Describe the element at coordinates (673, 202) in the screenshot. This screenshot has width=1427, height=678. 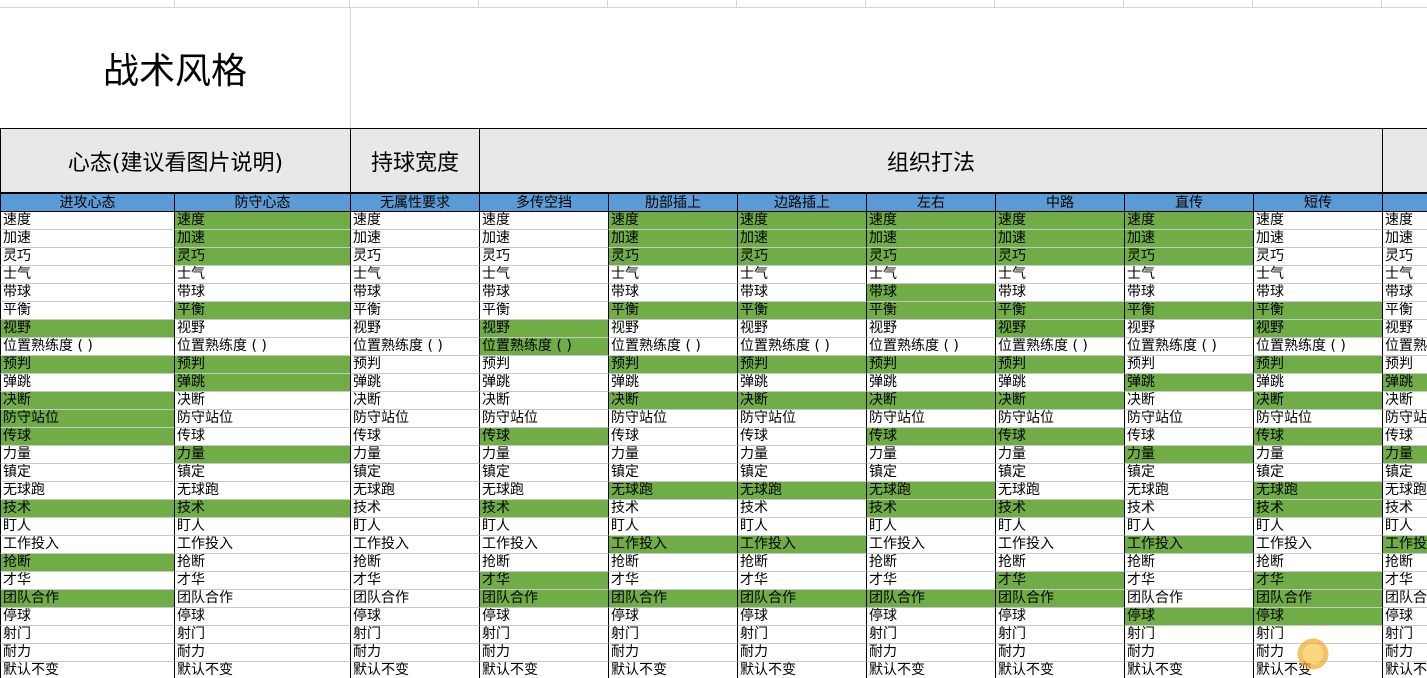
I see `column-header-halfspace-overlap: 肋部插上` at that location.